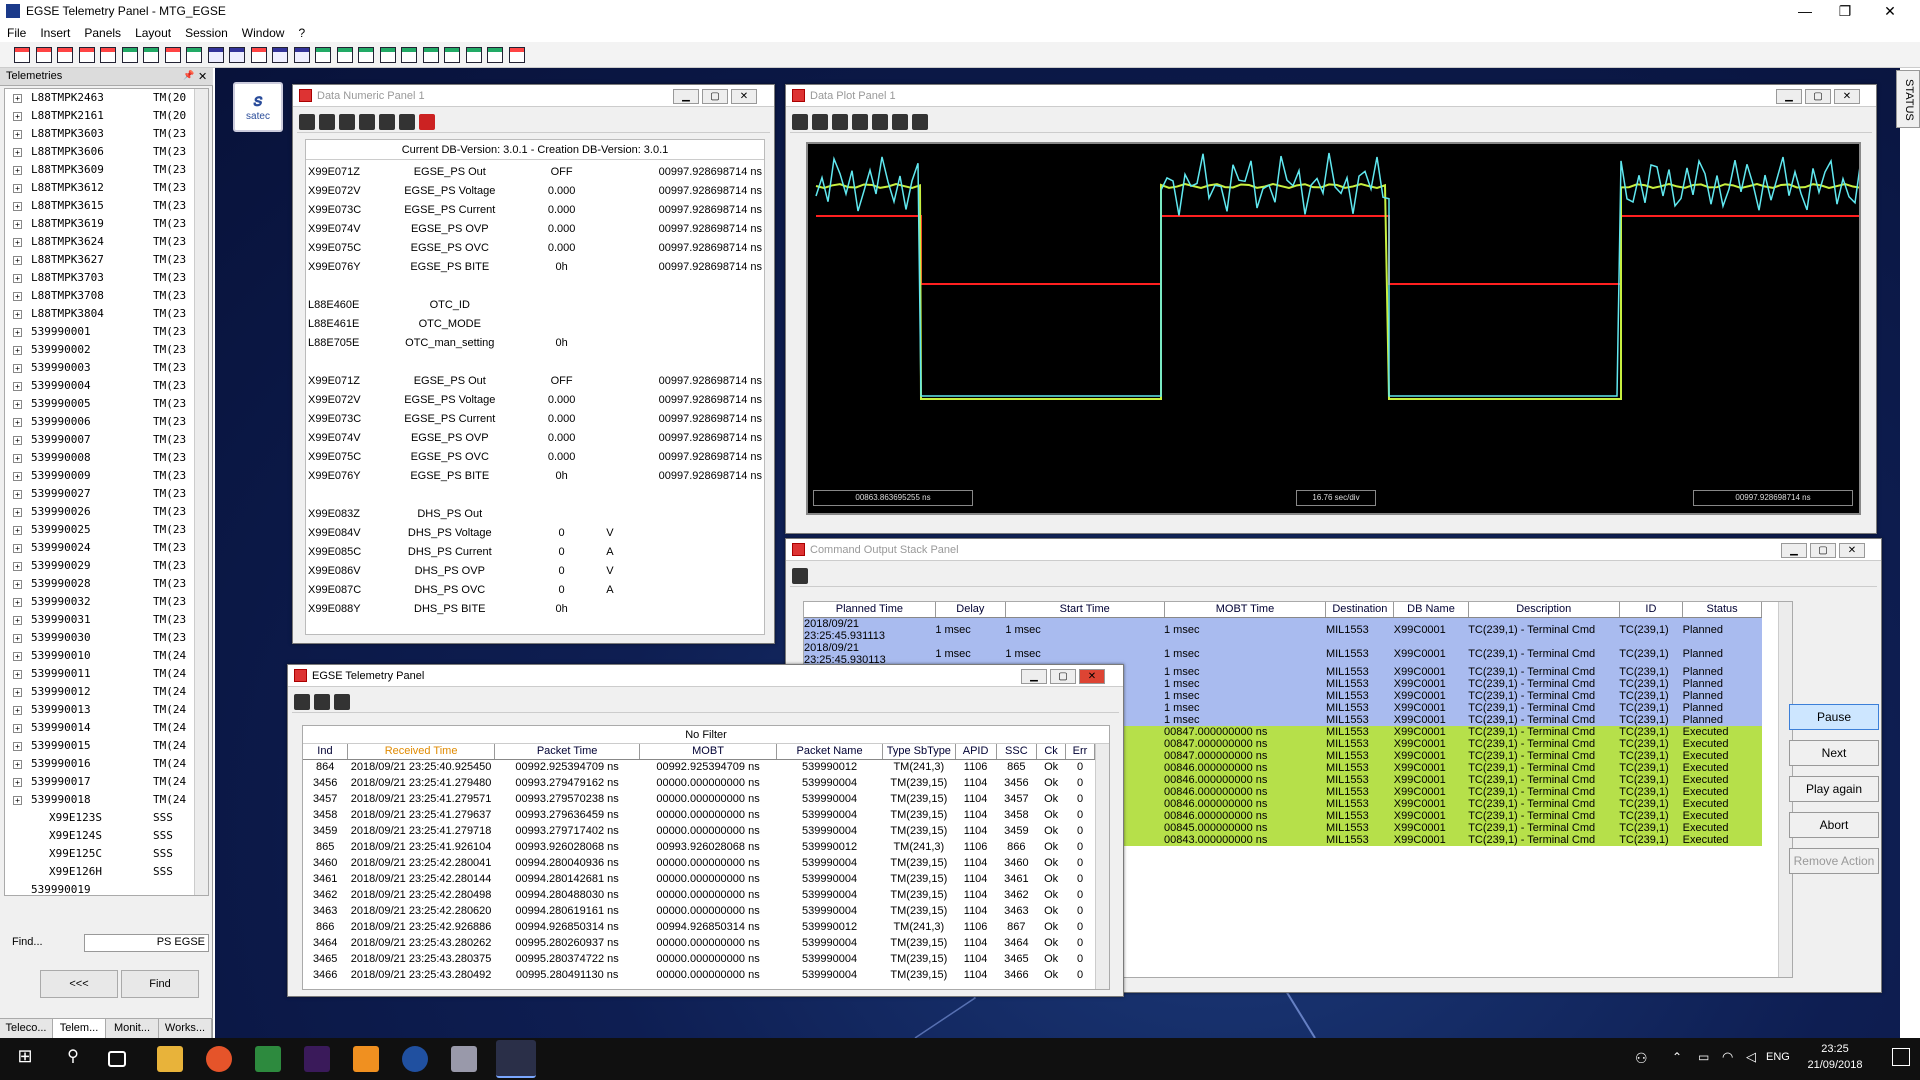 Image resolution: width=1920 pixels, height=1080 pixels. What do you see at coordinates (106, 386) in the screenshot?
I see `tree-item: +539990004 TM(23` at bounding box center [106, 386].